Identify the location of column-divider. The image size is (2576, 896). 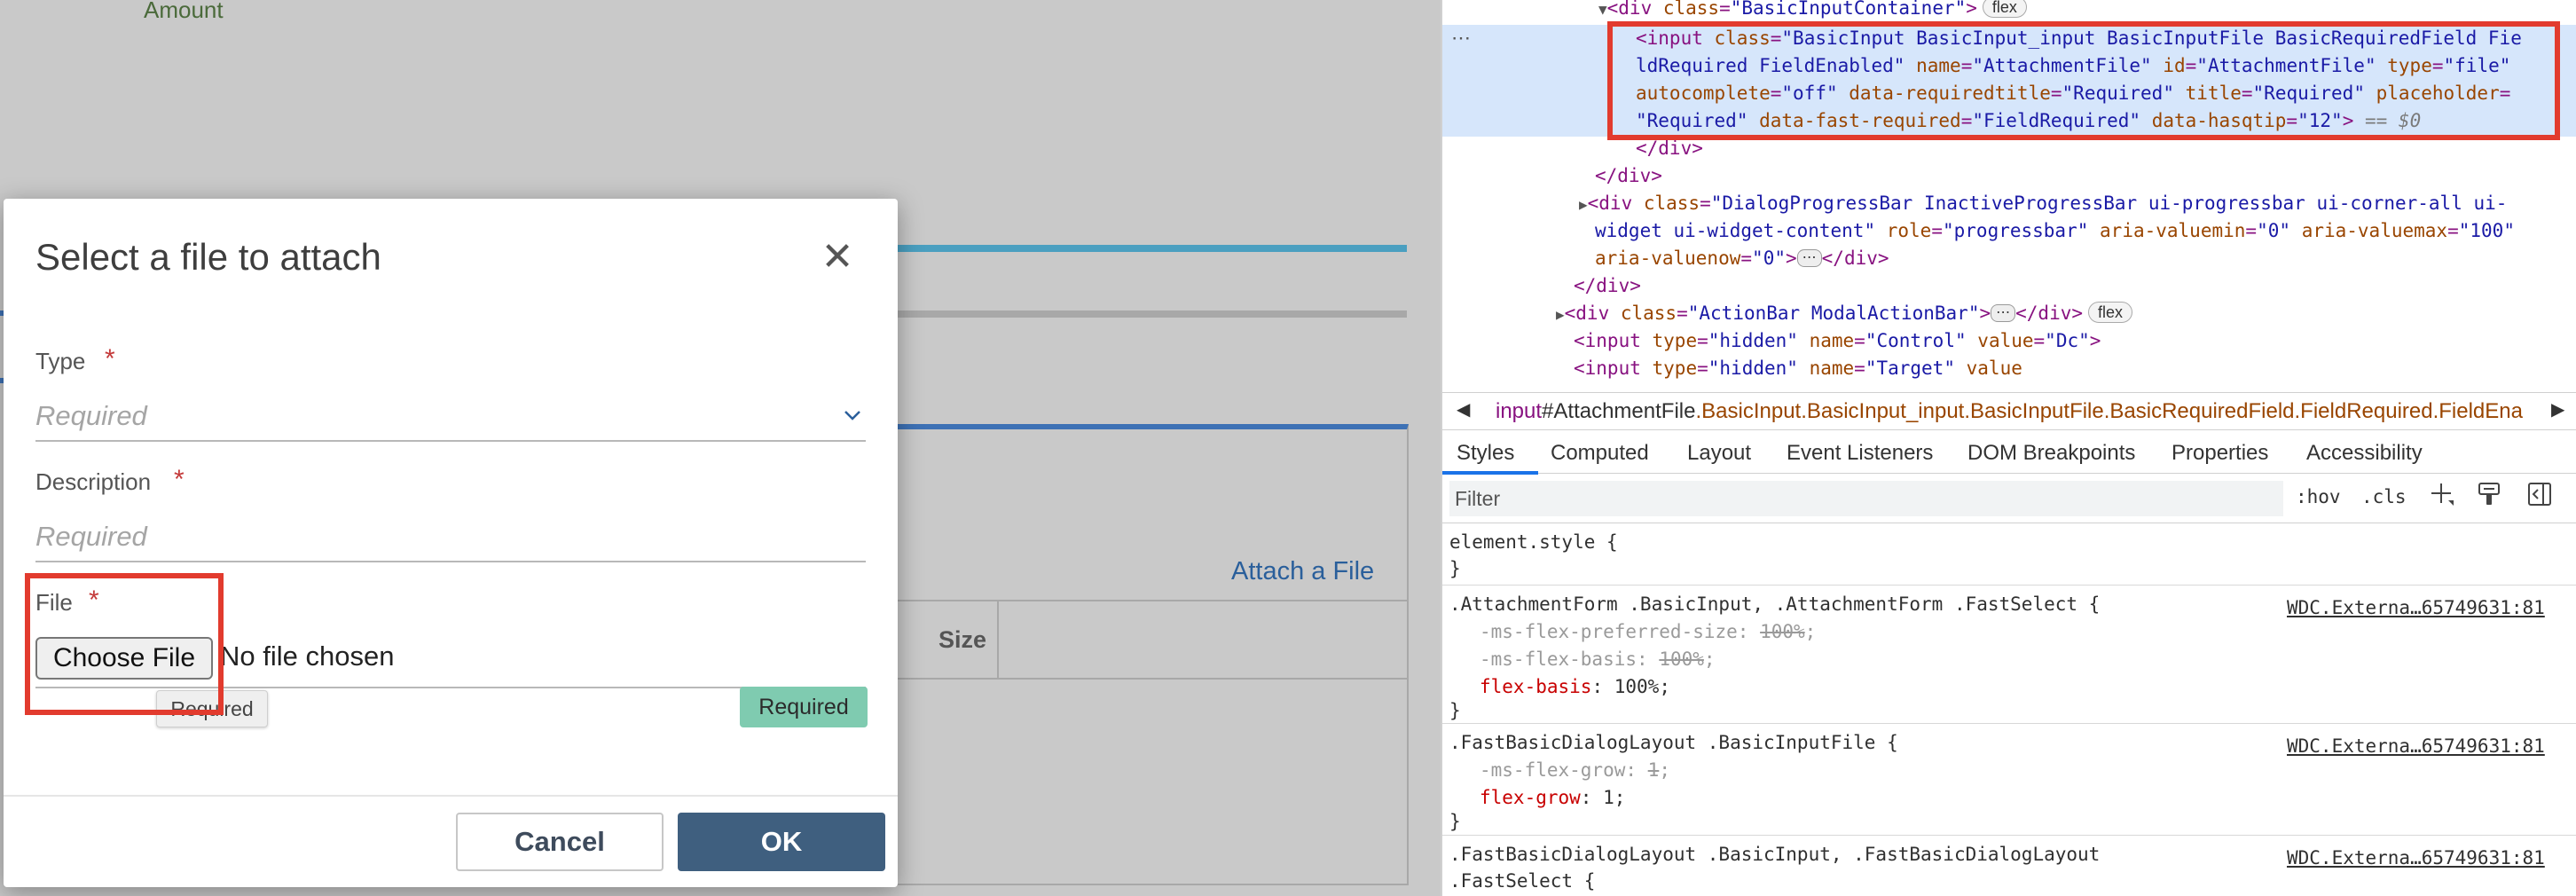
(998, 639).